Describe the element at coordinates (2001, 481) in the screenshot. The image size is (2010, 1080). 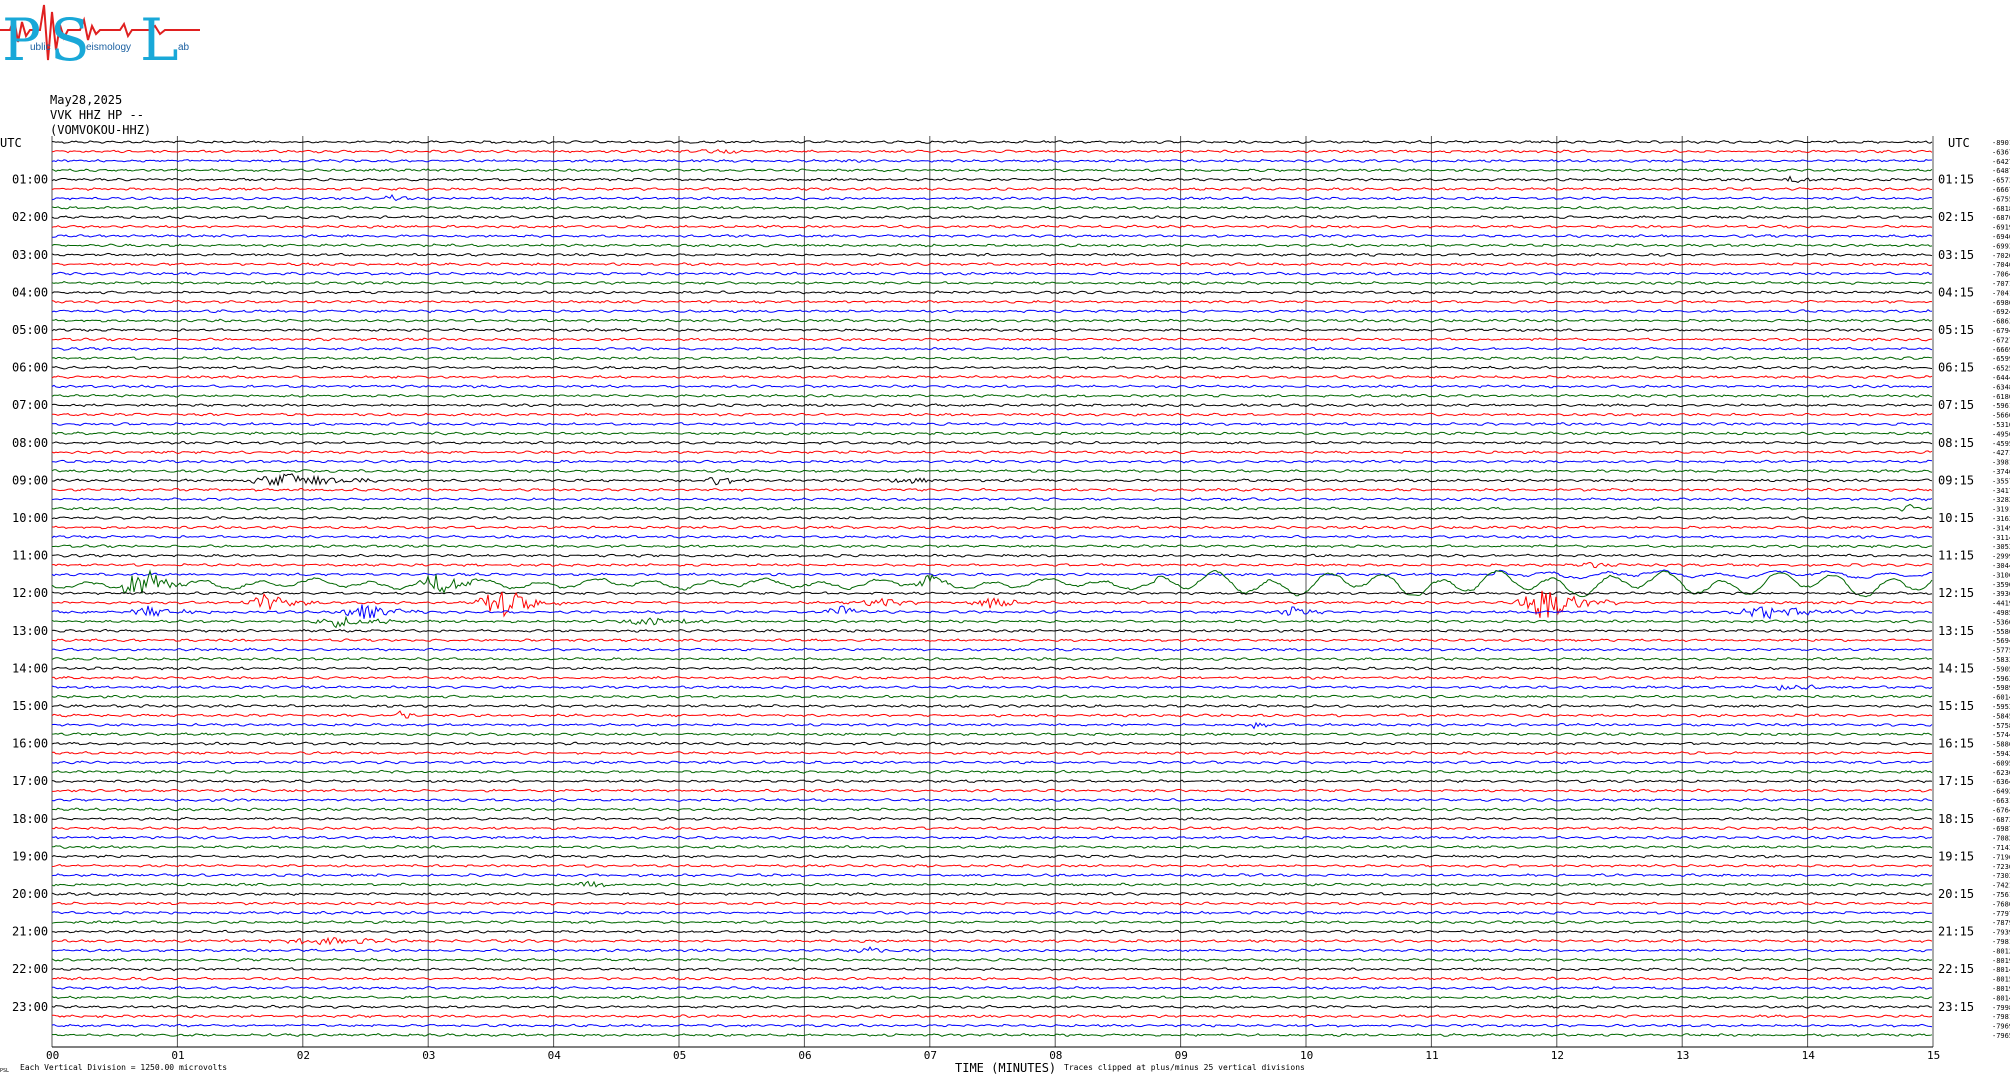
I see `trace-offset-label: -3557` at that location.